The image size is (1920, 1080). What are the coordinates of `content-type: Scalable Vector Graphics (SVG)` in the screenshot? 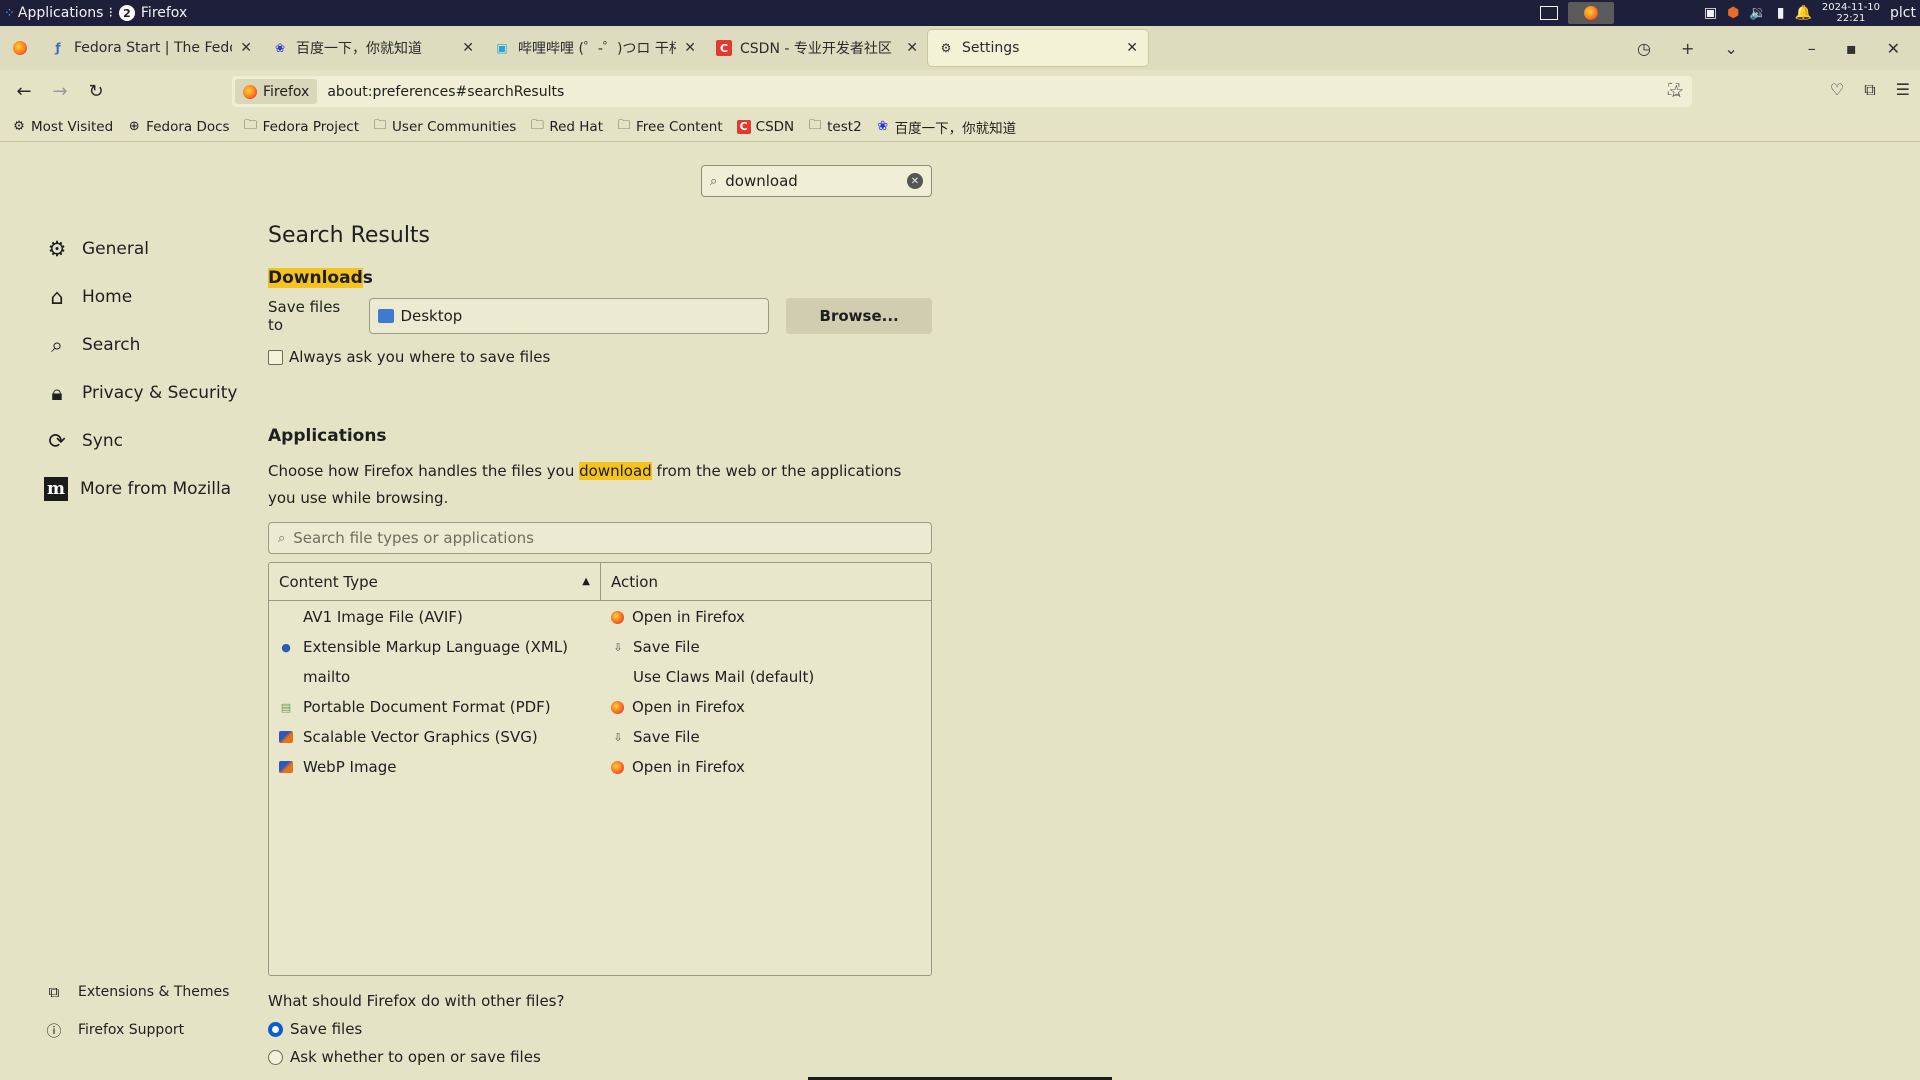 It's located at (420, 737).